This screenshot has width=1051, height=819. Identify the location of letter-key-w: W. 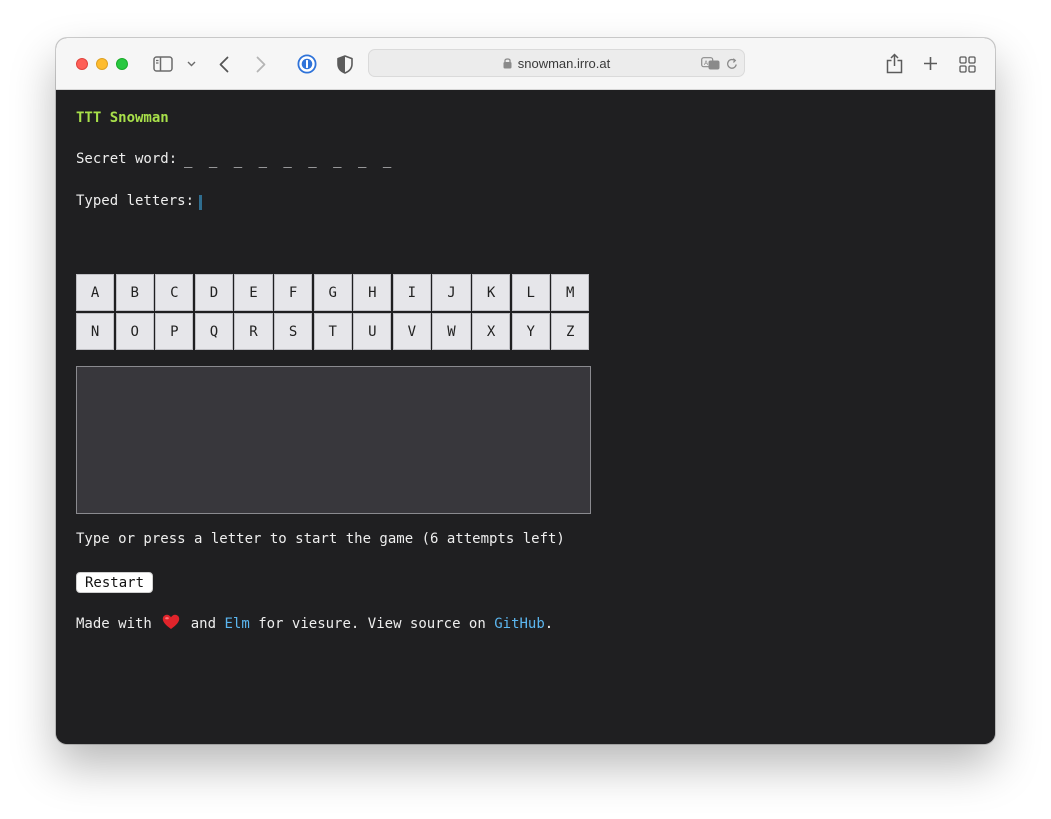
(451, 331).